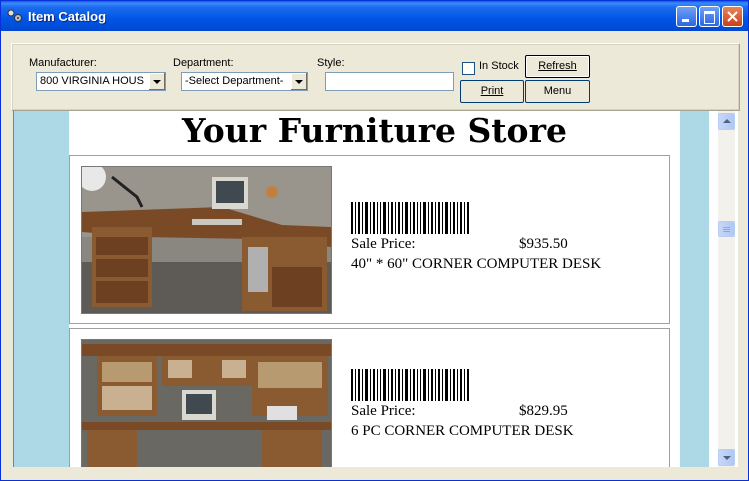  I want to click on sale-price: $829.95, so click(543, 411).